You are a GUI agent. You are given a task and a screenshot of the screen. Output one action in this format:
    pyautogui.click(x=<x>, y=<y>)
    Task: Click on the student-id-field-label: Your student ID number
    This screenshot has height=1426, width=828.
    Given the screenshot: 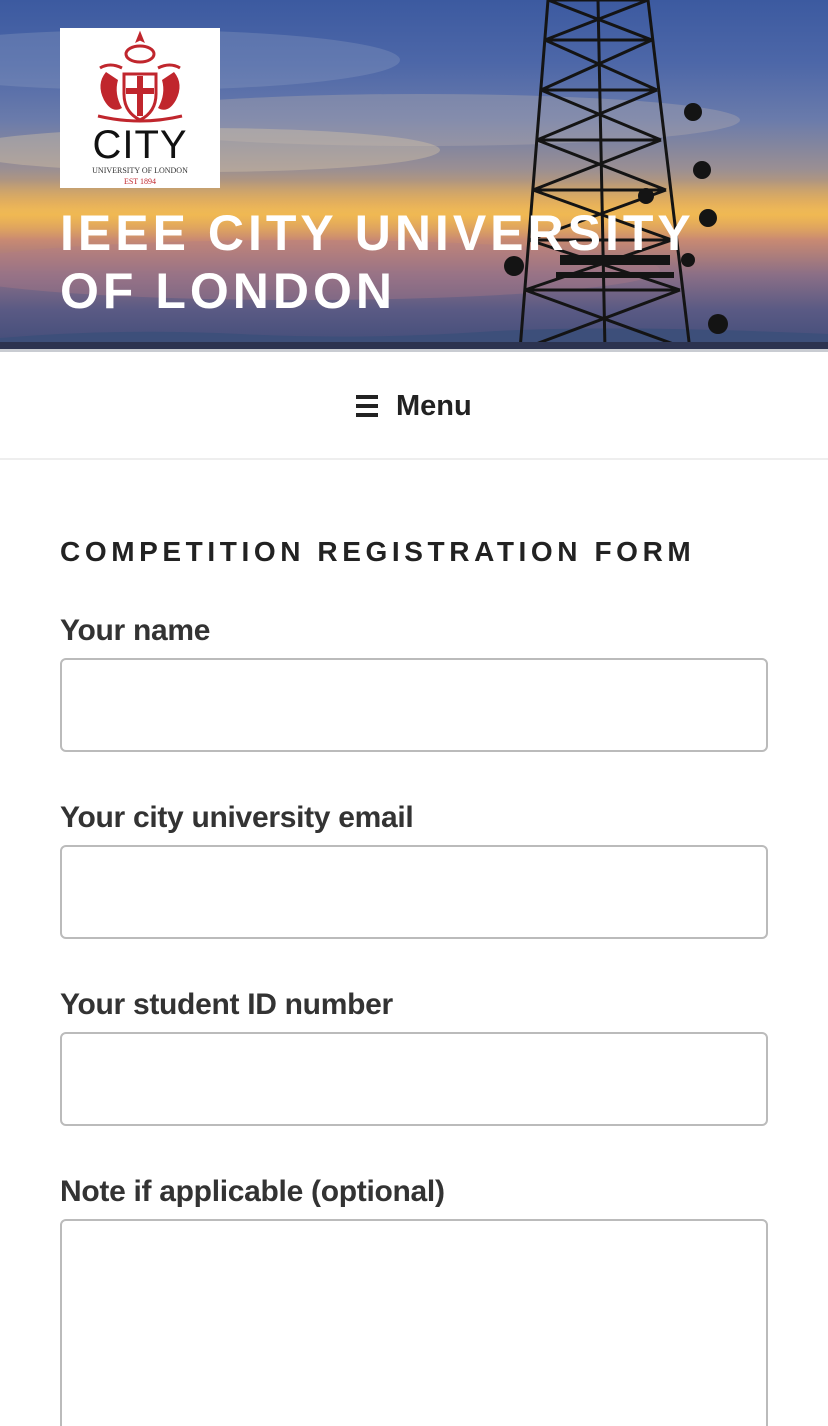 What is the action you would take?
    pyautogui.click(x=226, y=1004)
    